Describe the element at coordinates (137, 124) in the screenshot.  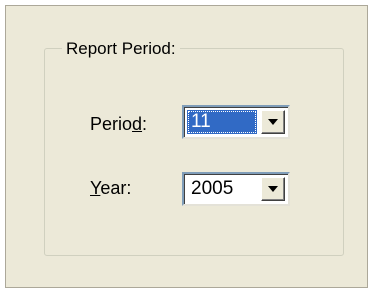
I see `period-label-mnemonic: d` at that location.